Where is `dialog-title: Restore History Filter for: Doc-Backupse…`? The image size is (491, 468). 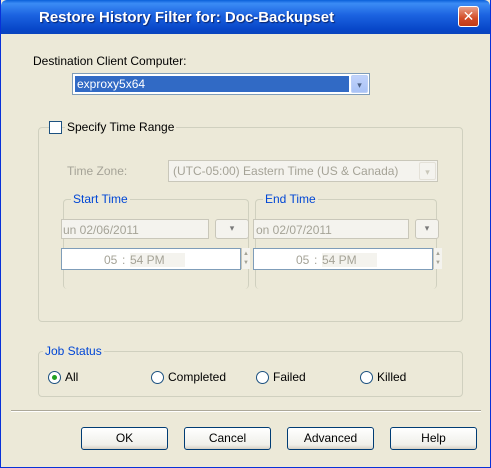
dialog-title: Restore History Filter for: Doc-Backupse… is located at coordinates (187, 17).